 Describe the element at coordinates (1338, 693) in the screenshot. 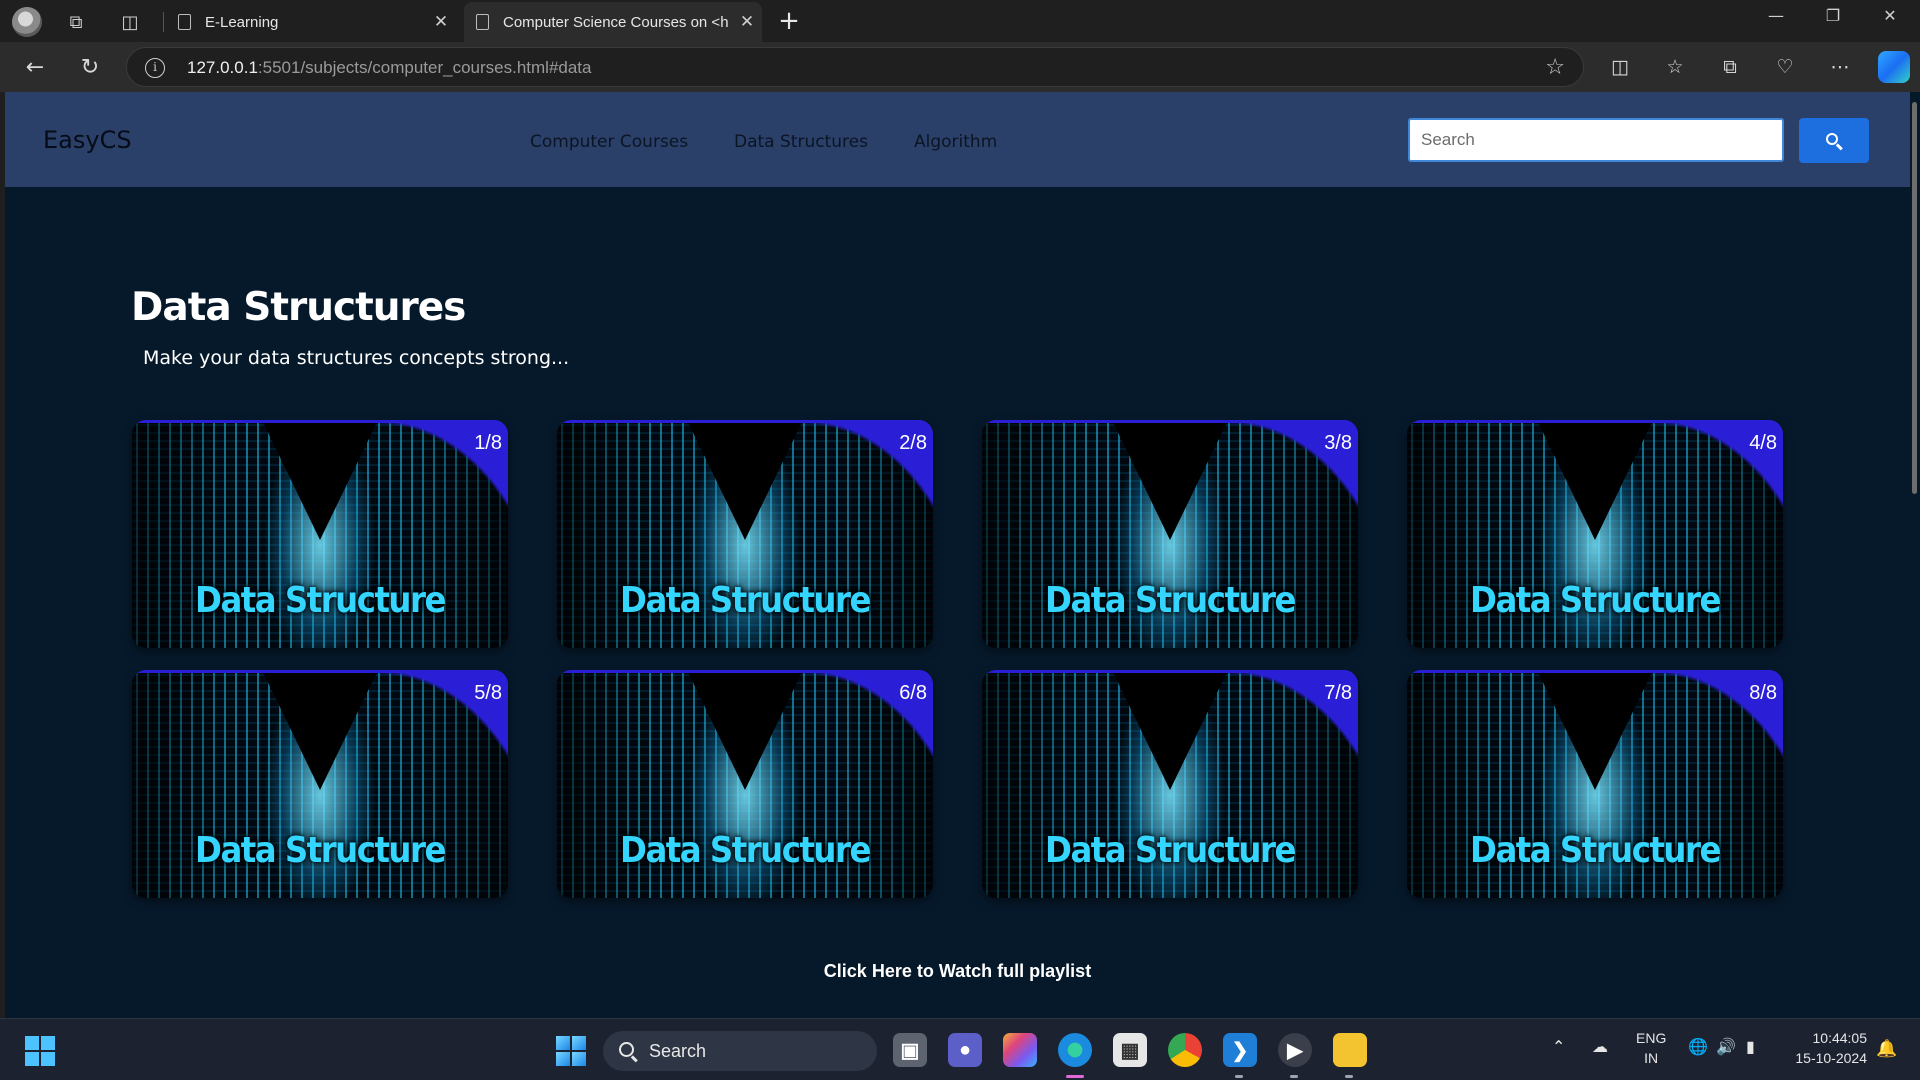

I see `card-counter: 7/8` at that location.